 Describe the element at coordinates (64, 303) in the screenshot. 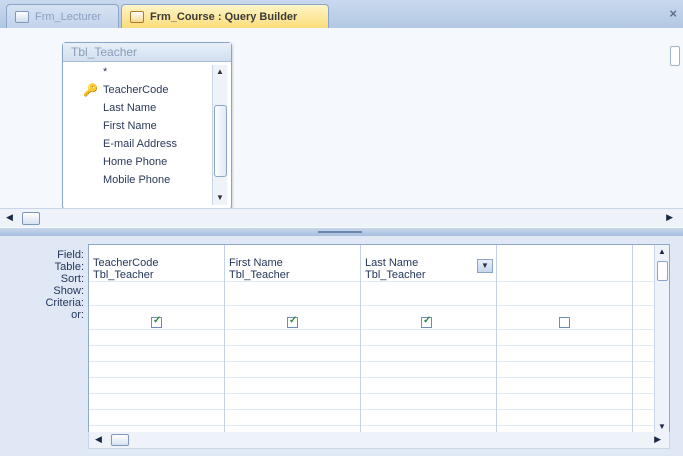

I see `row-label-criteria: Criteria:` at that location.